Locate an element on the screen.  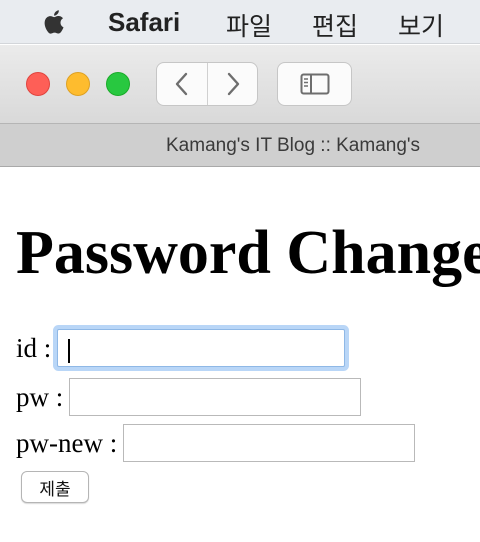
pw-new-label: pw-new : is located at coordinates (67, 442).